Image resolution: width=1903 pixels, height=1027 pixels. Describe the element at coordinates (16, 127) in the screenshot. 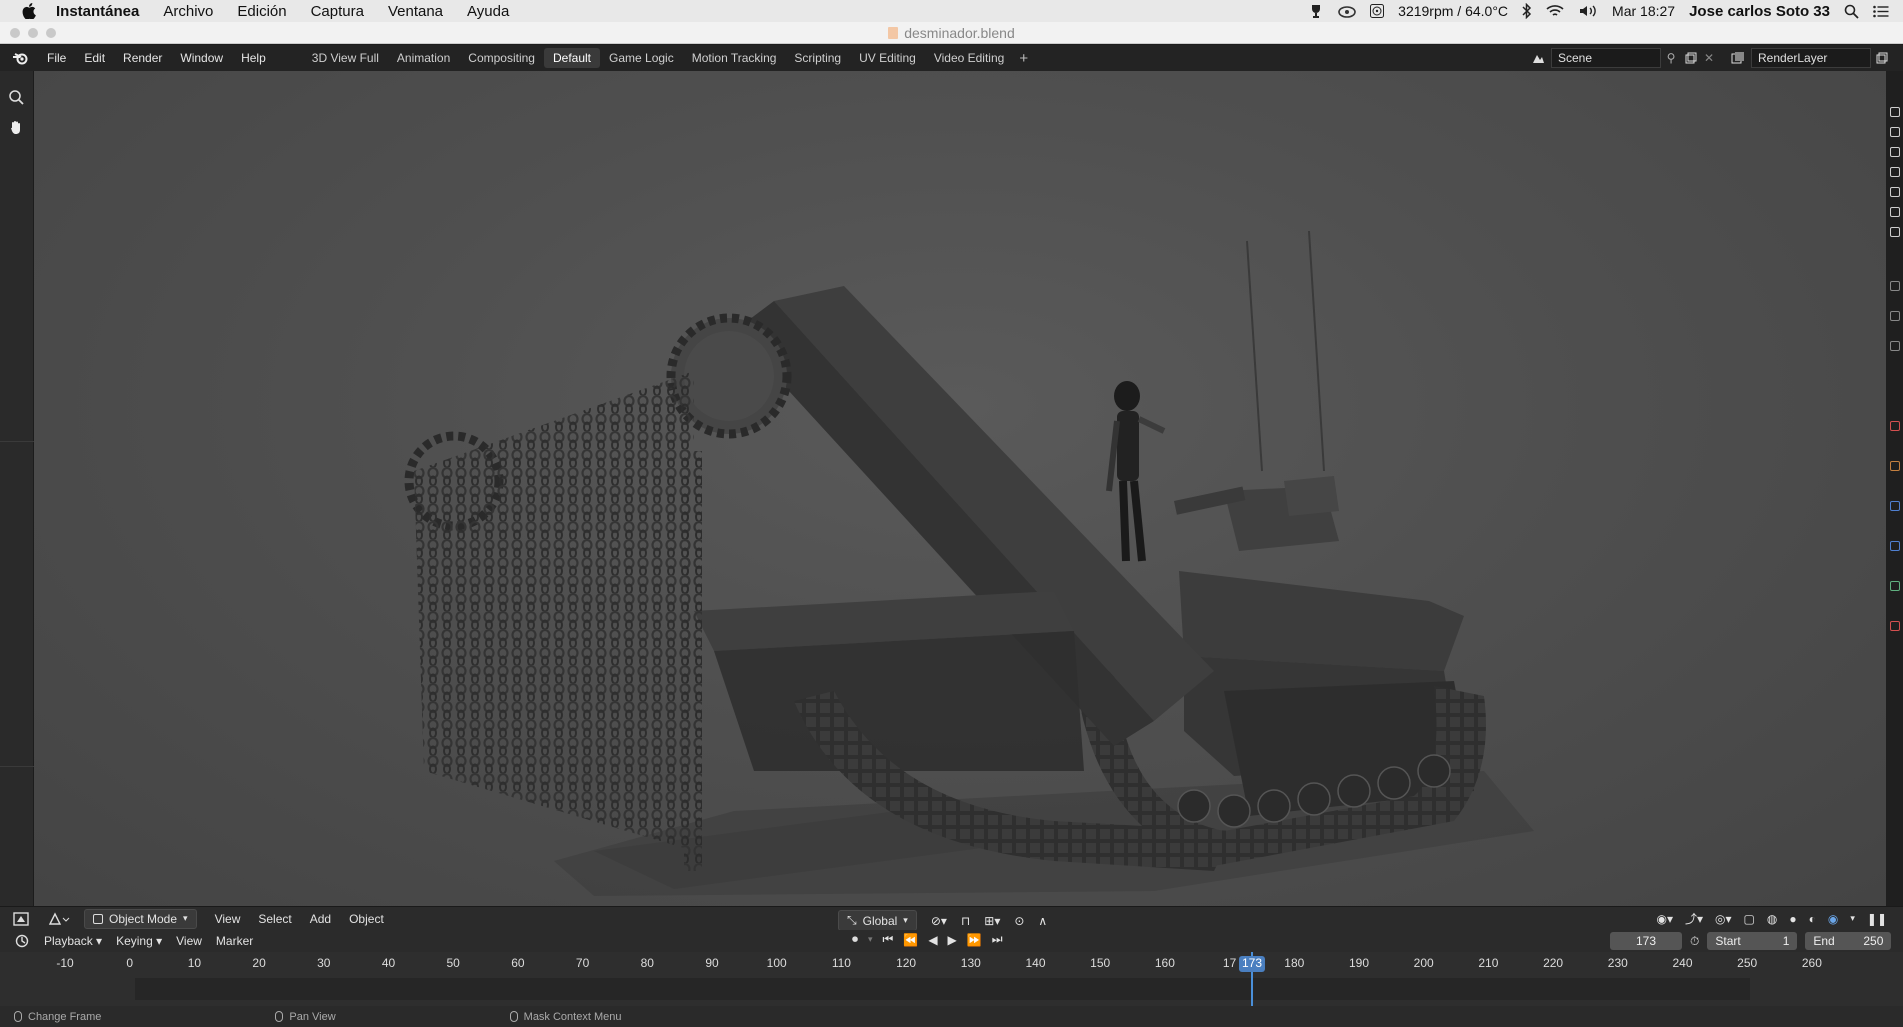

I see `pan-view-icon` at that location.